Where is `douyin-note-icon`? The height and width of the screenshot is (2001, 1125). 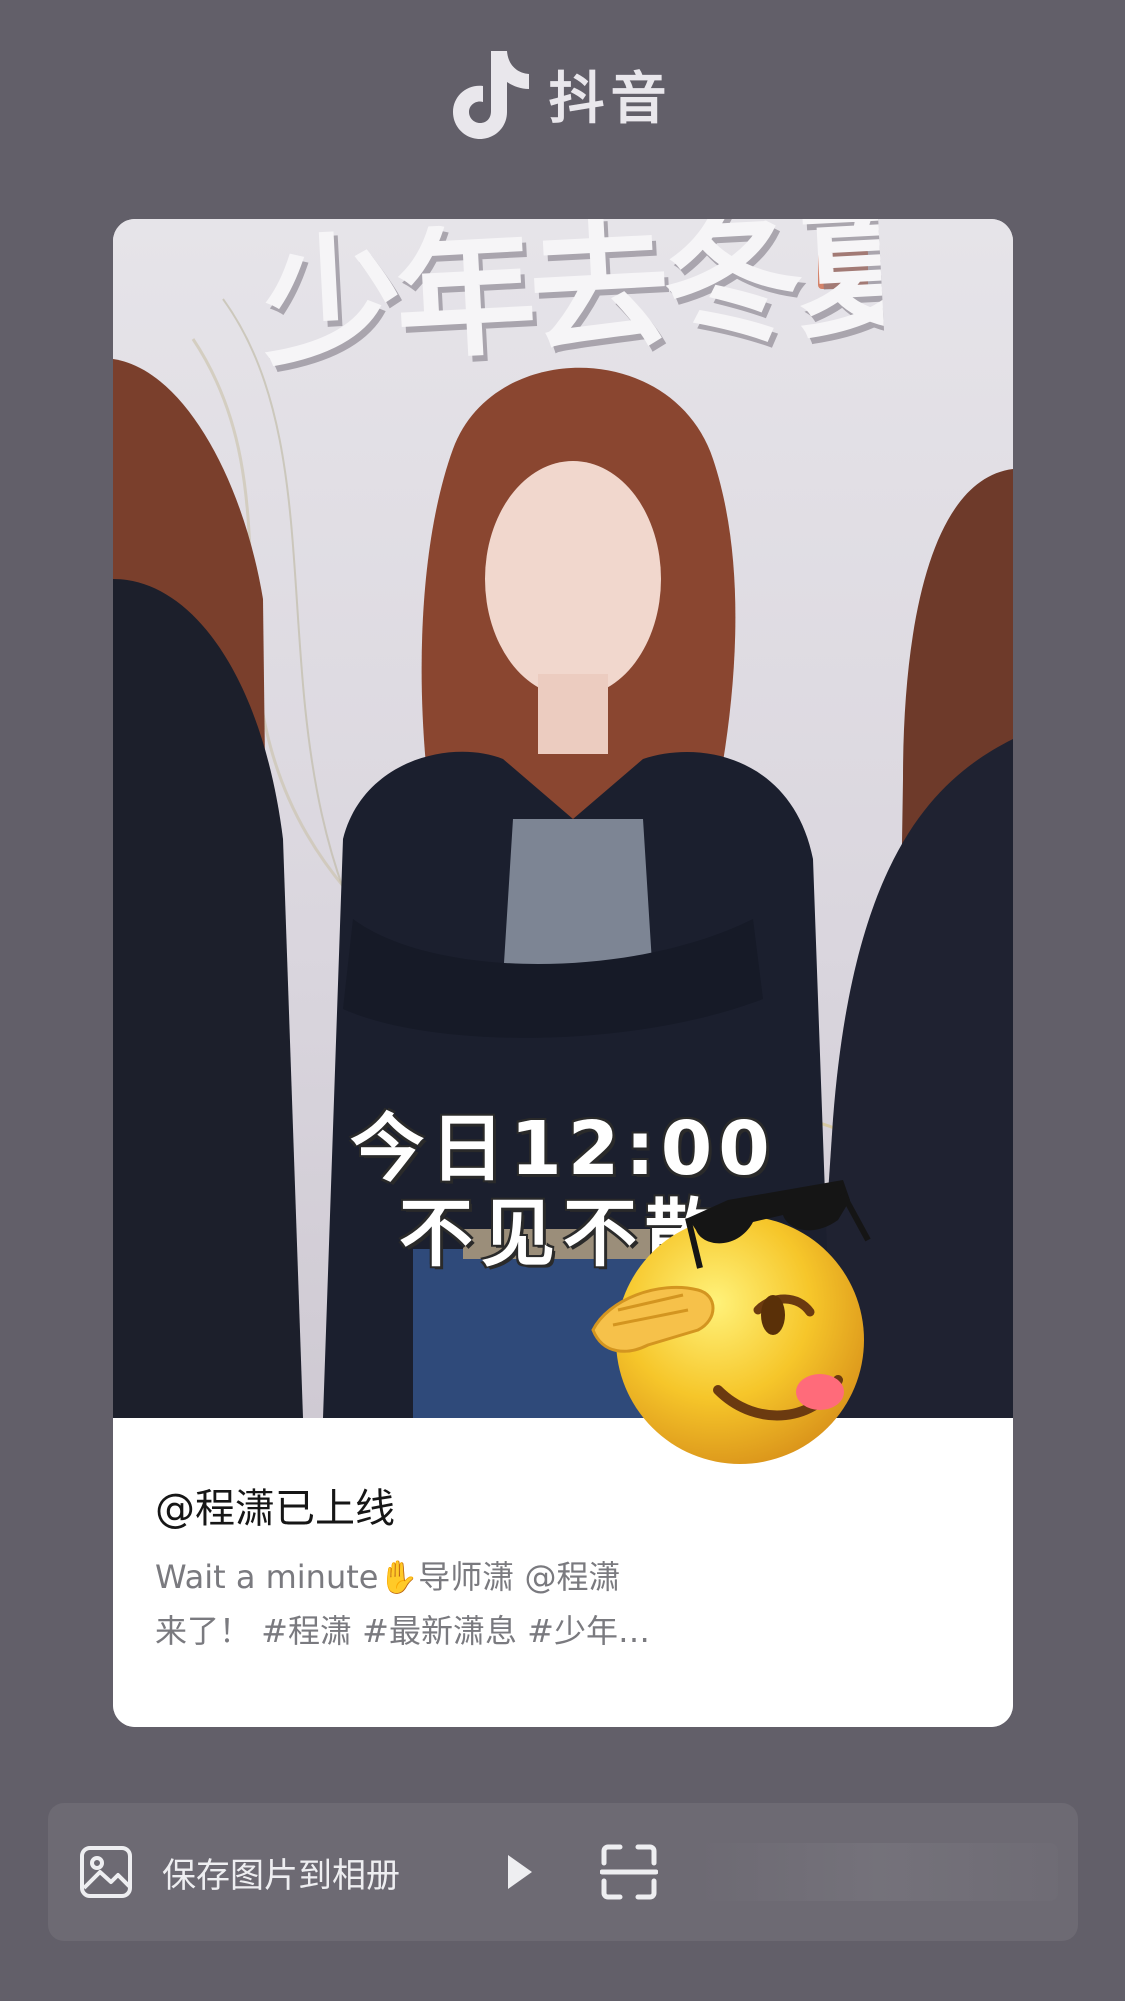 douyin-note-icon is located at coordinates (490, 95).